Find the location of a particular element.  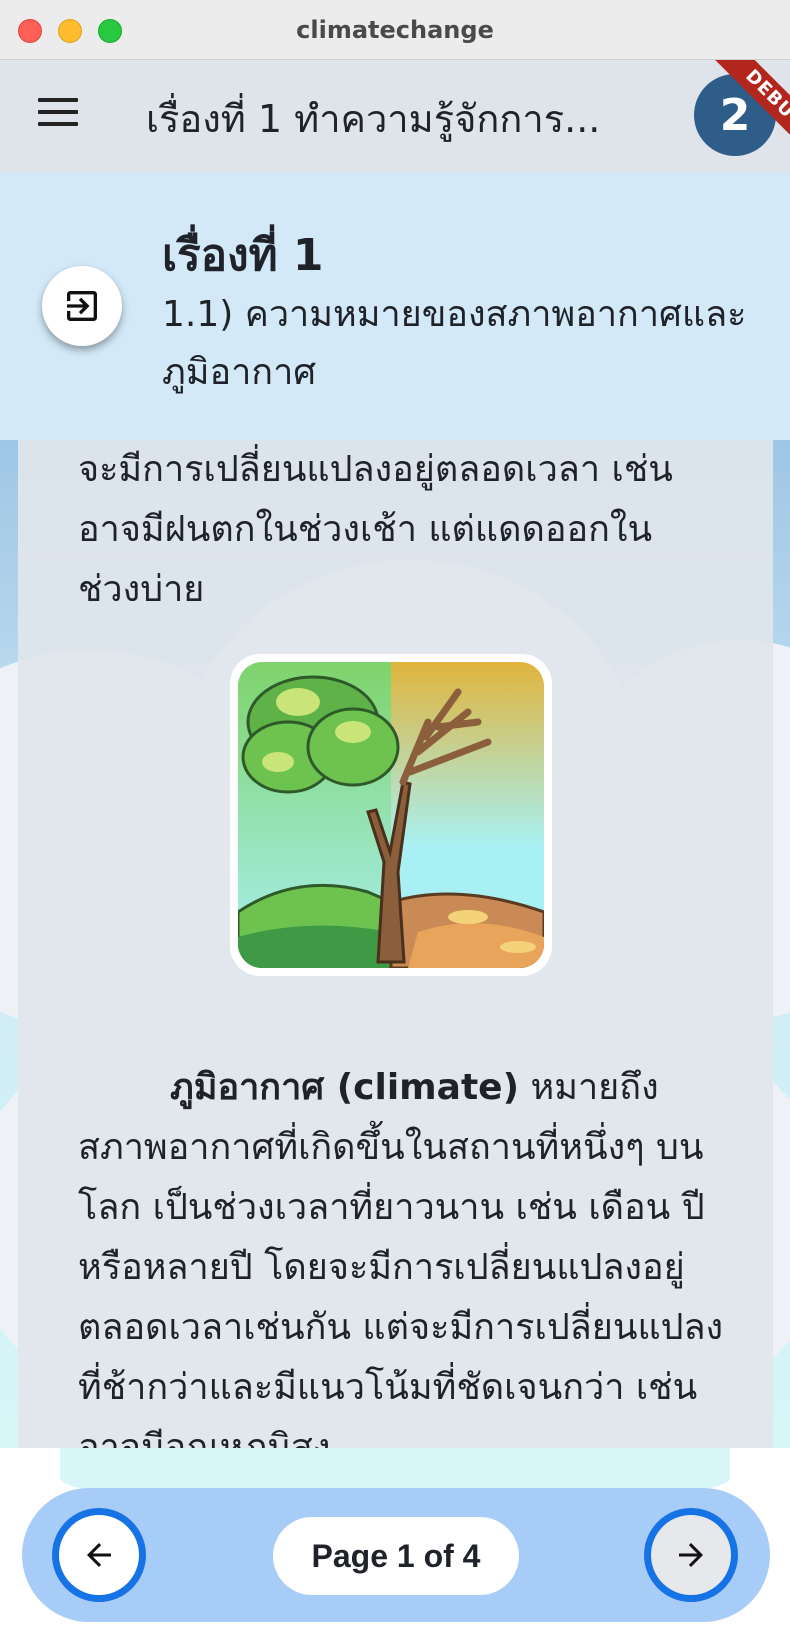

arrow-right-icon is located at coordinates (691, 1555).